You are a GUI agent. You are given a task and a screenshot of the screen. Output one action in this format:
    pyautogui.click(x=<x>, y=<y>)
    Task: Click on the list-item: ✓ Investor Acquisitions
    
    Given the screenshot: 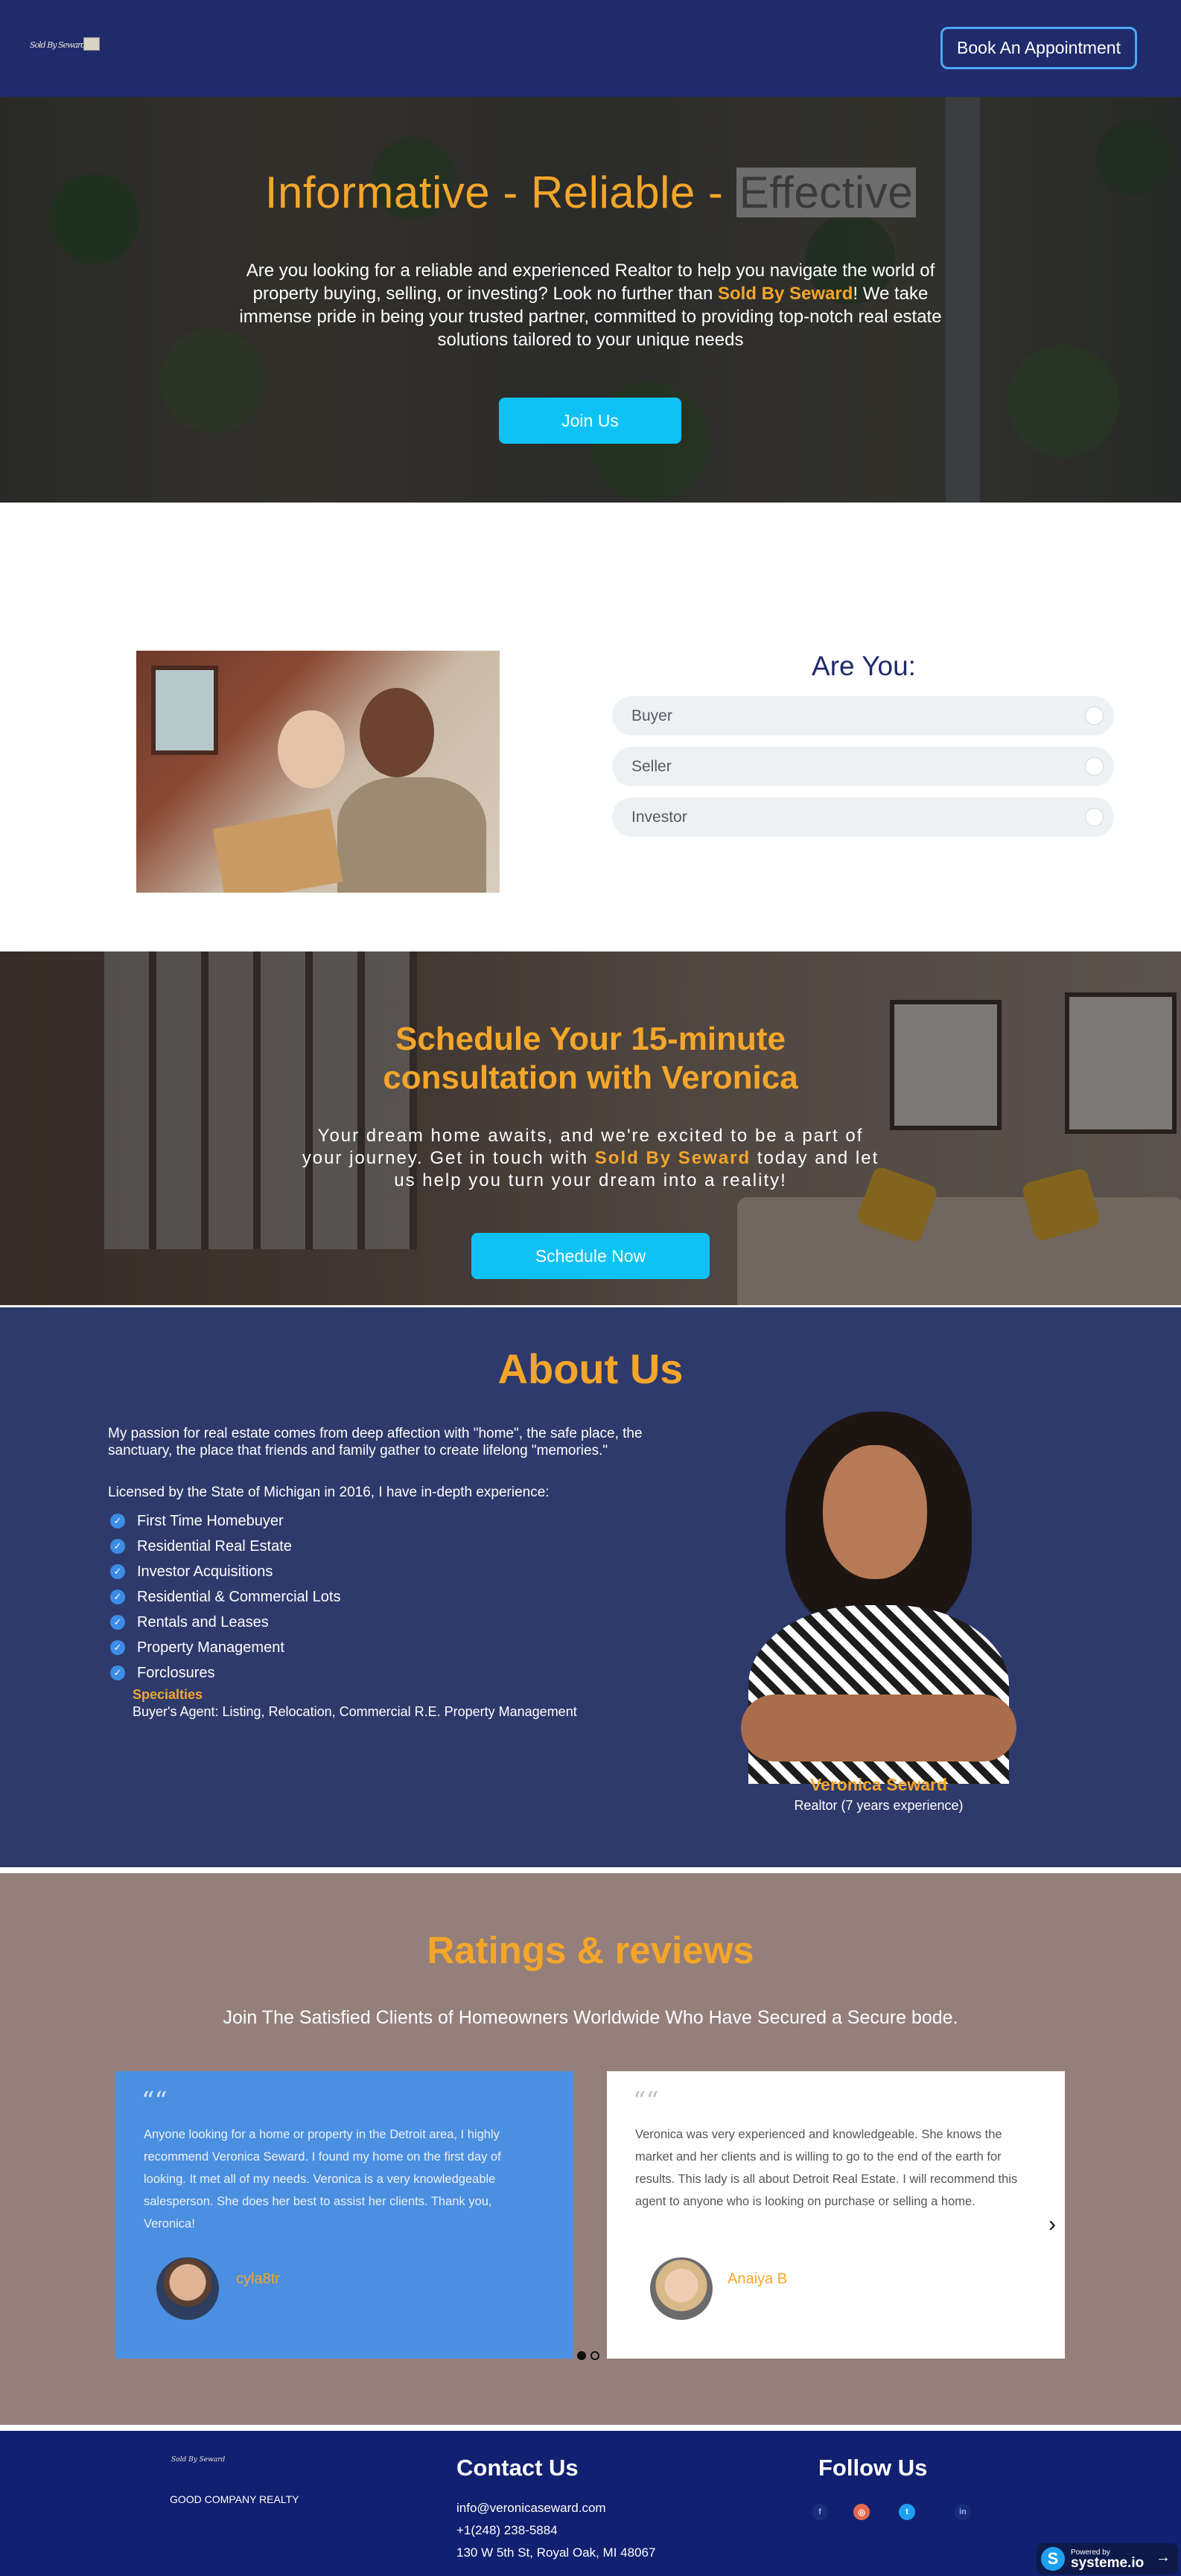 What is the action you would take?
    pyautogui.click(x=225, y=1571)
    